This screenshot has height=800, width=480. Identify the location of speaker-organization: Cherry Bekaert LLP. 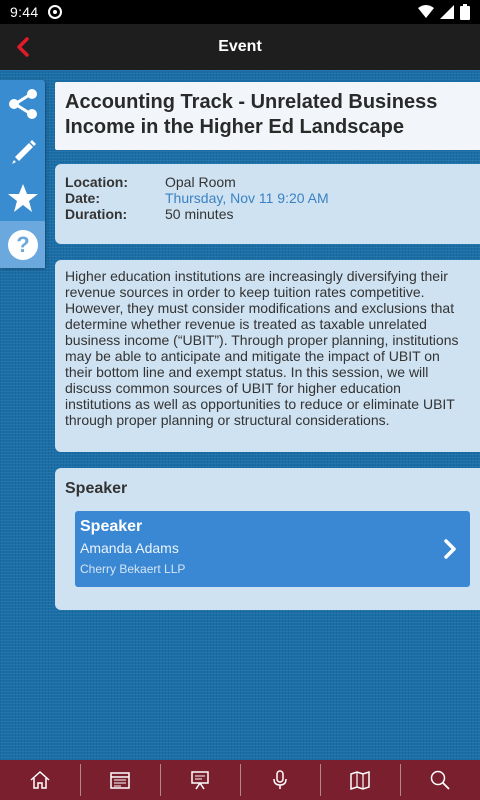
(133, 569).